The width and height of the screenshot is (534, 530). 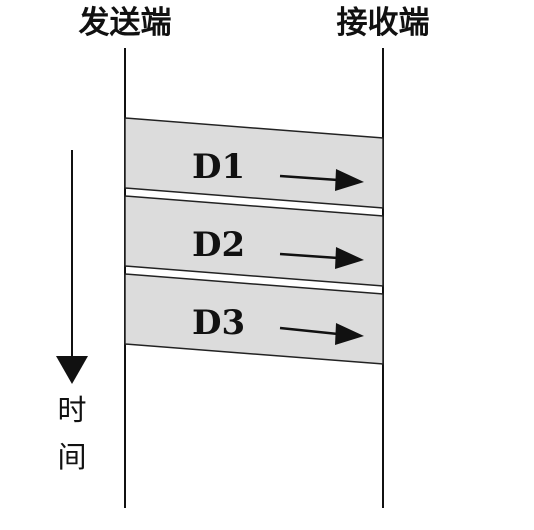 I want to click on packet-d3-band, so click(x=254, y=319).